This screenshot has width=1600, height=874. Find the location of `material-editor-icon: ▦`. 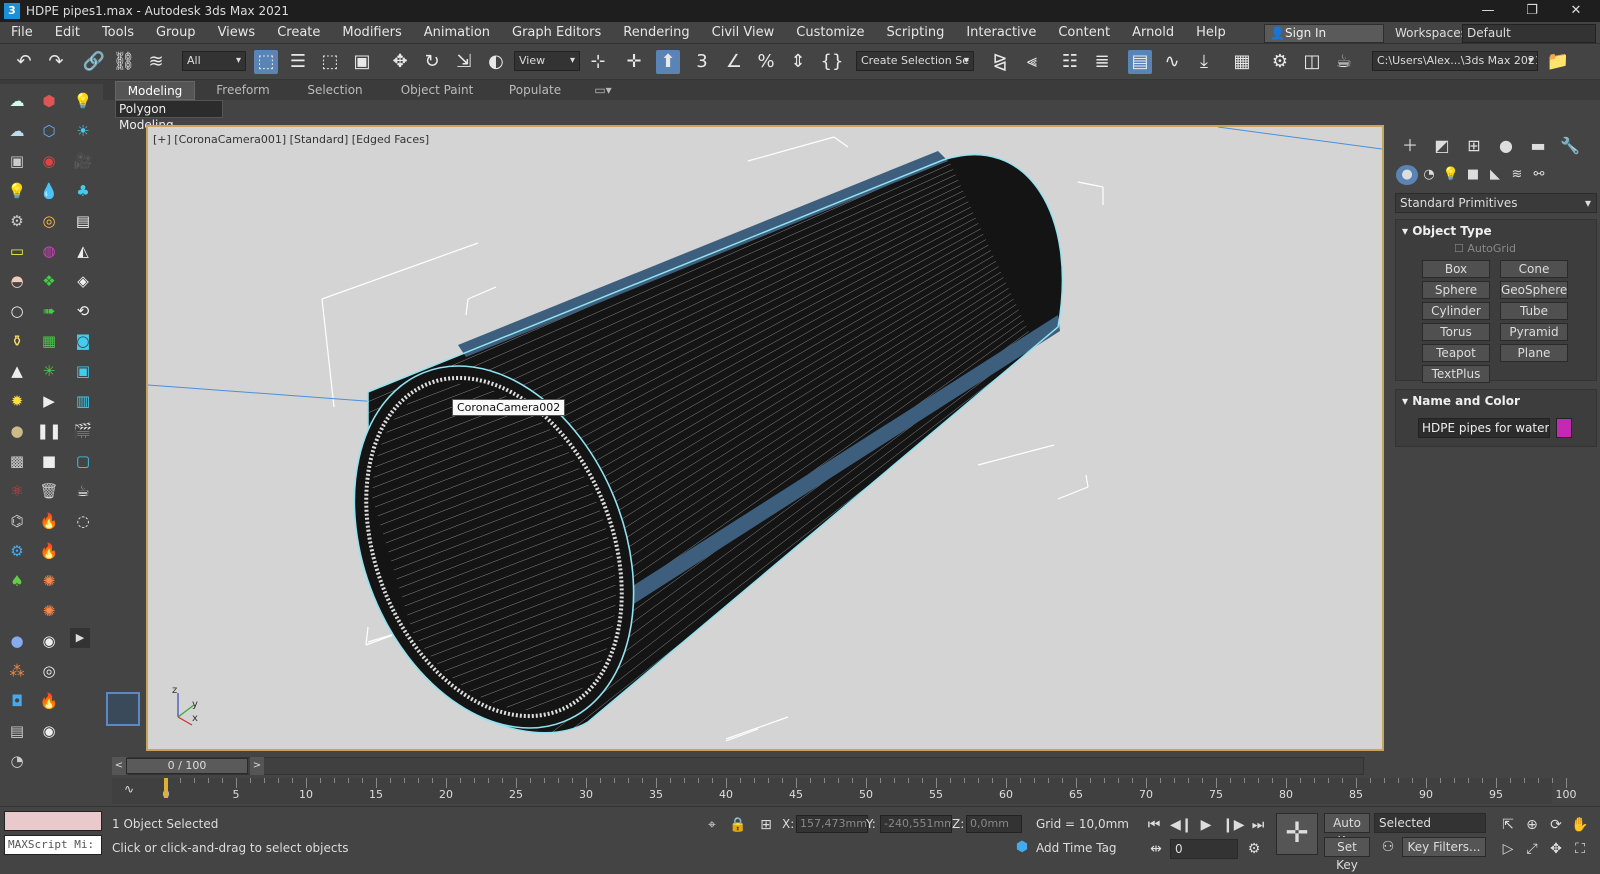

material-editor-icon: ▦ is located at coordinates (1242, 62).